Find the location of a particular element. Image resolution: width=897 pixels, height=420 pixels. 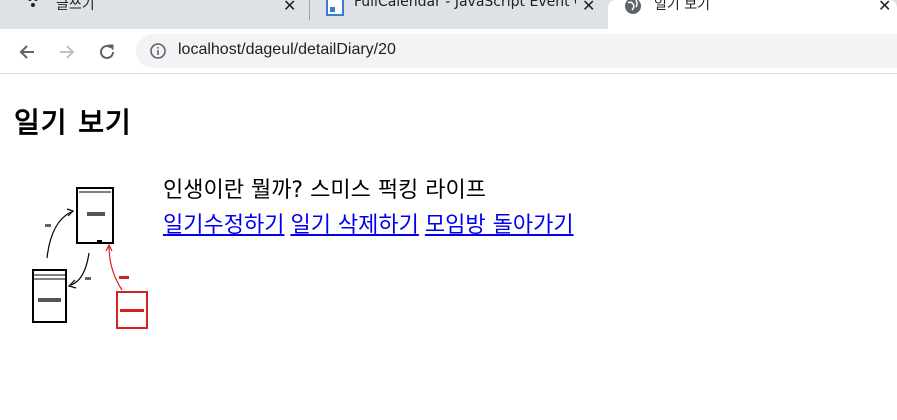

tab-label: 일기 보기 is located at coordinates (682, 6).